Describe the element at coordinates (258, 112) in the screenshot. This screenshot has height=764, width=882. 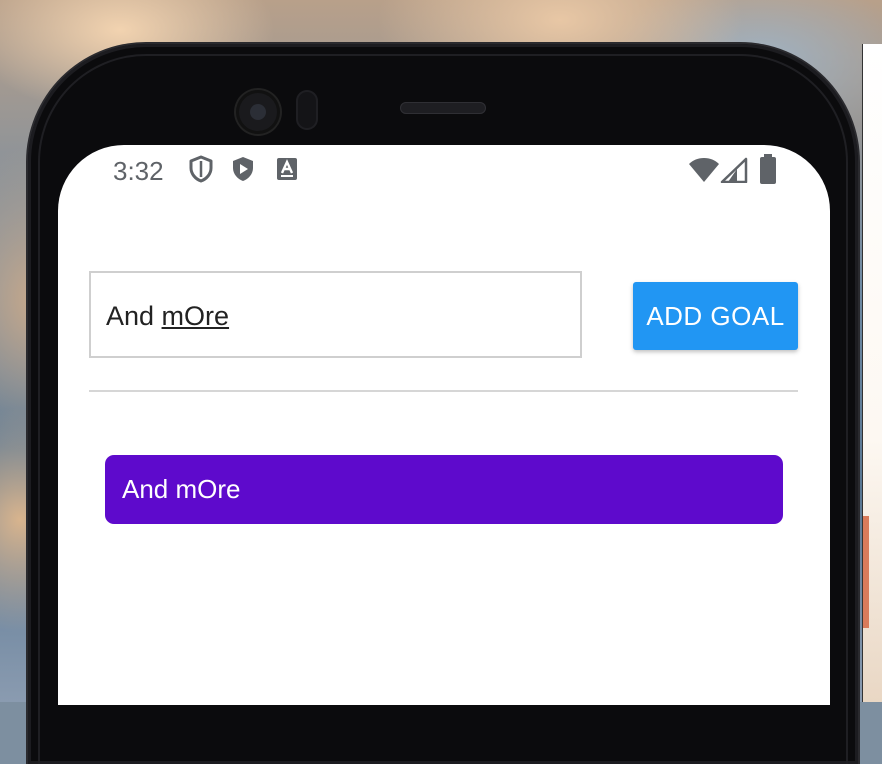
I see `front-camera-icon` at that location.